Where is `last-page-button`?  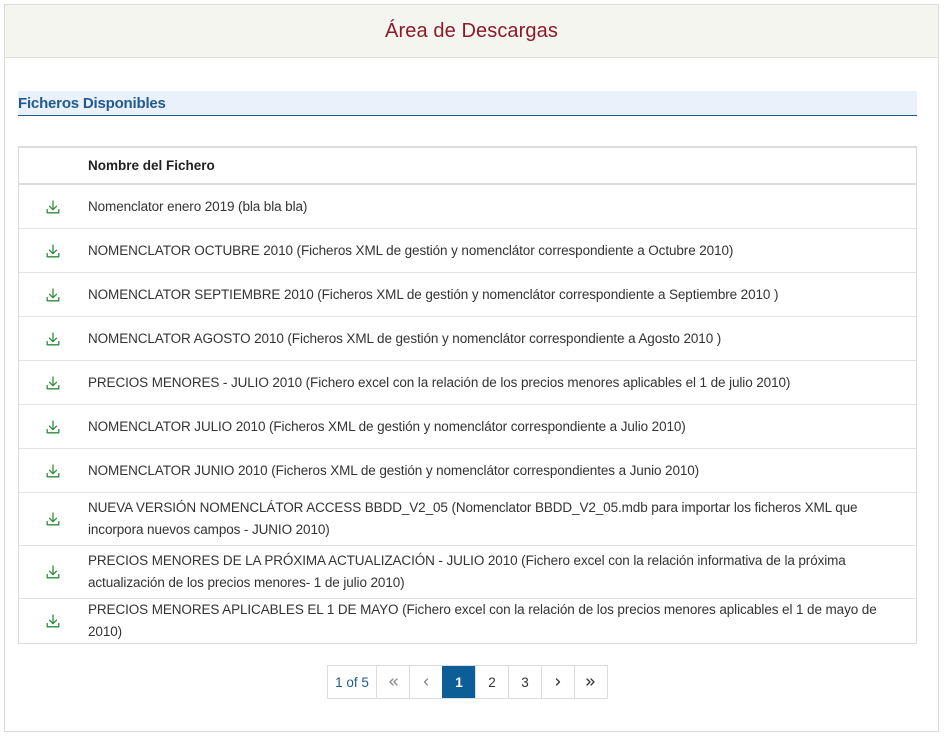
last-page-button is located at coordinates (590, 682).